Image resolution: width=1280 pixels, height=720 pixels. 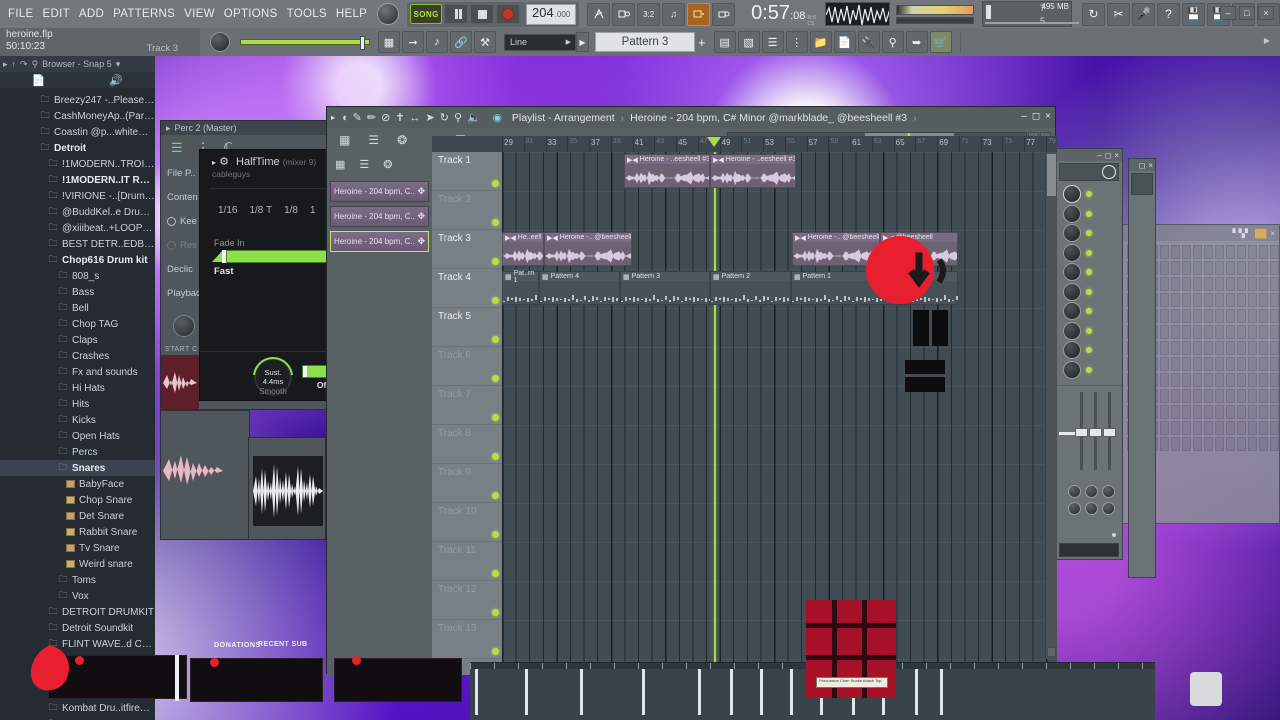 What do you see at coordinates (77, 500) in the screenshot?
I see `browser-item: Chop Snare` at bounding box center [77, 500].